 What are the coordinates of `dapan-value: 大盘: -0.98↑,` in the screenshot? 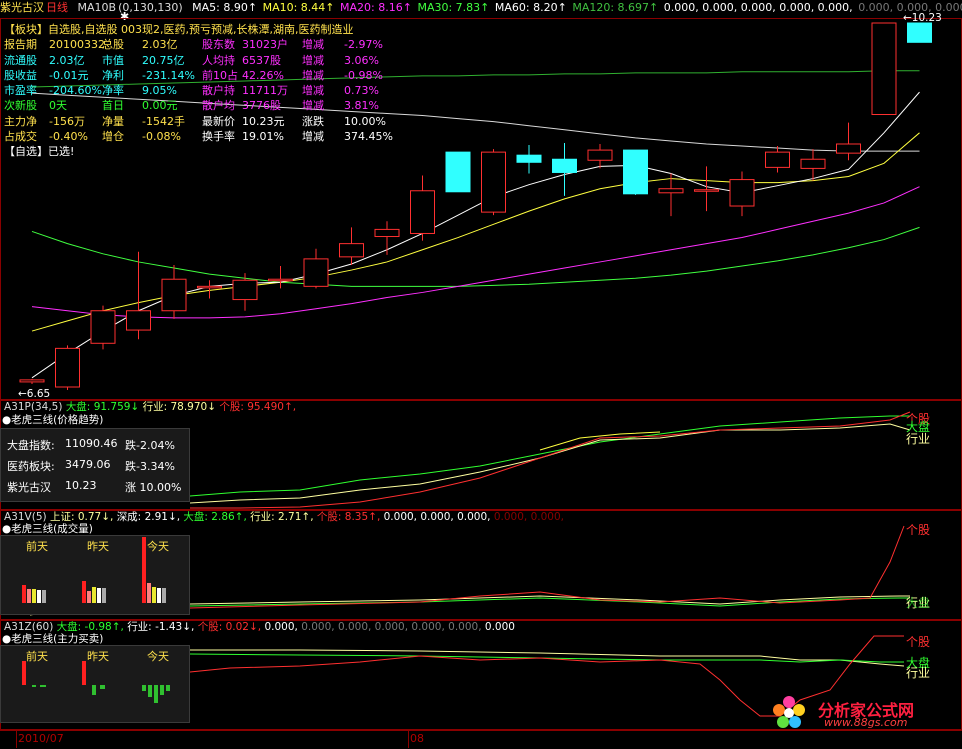 It's located at (90, 627).